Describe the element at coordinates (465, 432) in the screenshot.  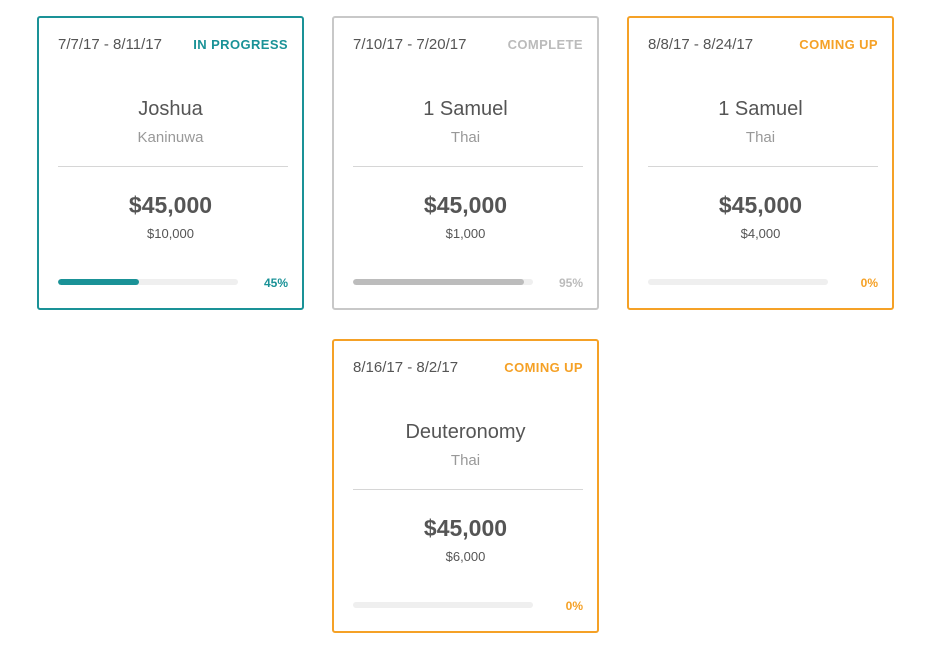
I see `book-title: Deuteronomy` at that location.